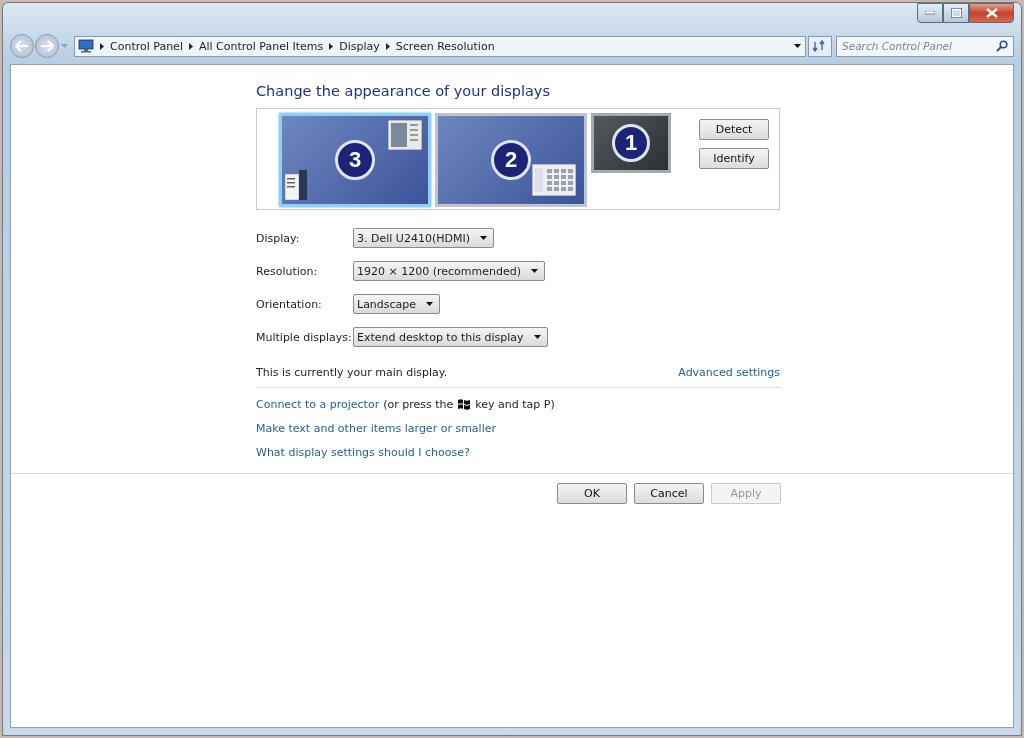  I want to click on monitor-tile: 1, so click(631, 143).